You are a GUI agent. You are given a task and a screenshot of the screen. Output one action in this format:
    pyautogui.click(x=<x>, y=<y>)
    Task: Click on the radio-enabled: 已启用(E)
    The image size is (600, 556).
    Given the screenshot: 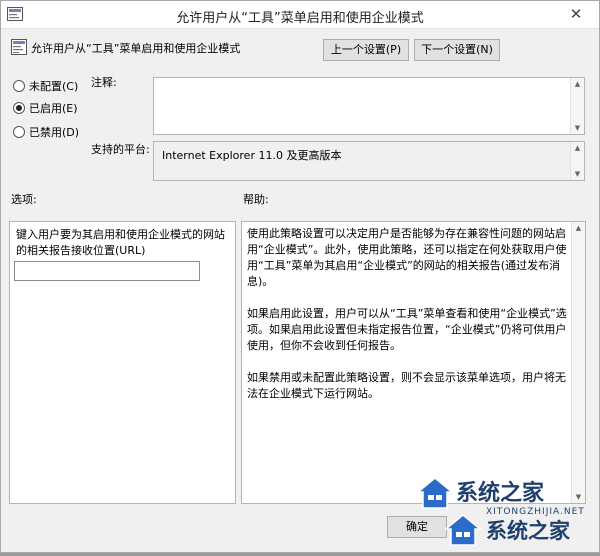 What is the action you would take?
    pyautogui.click(x=45, y=108)
    